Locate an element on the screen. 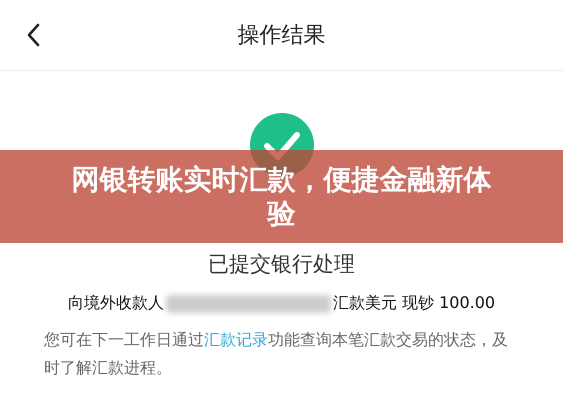  back-icon is located at coordinates (33, 35).